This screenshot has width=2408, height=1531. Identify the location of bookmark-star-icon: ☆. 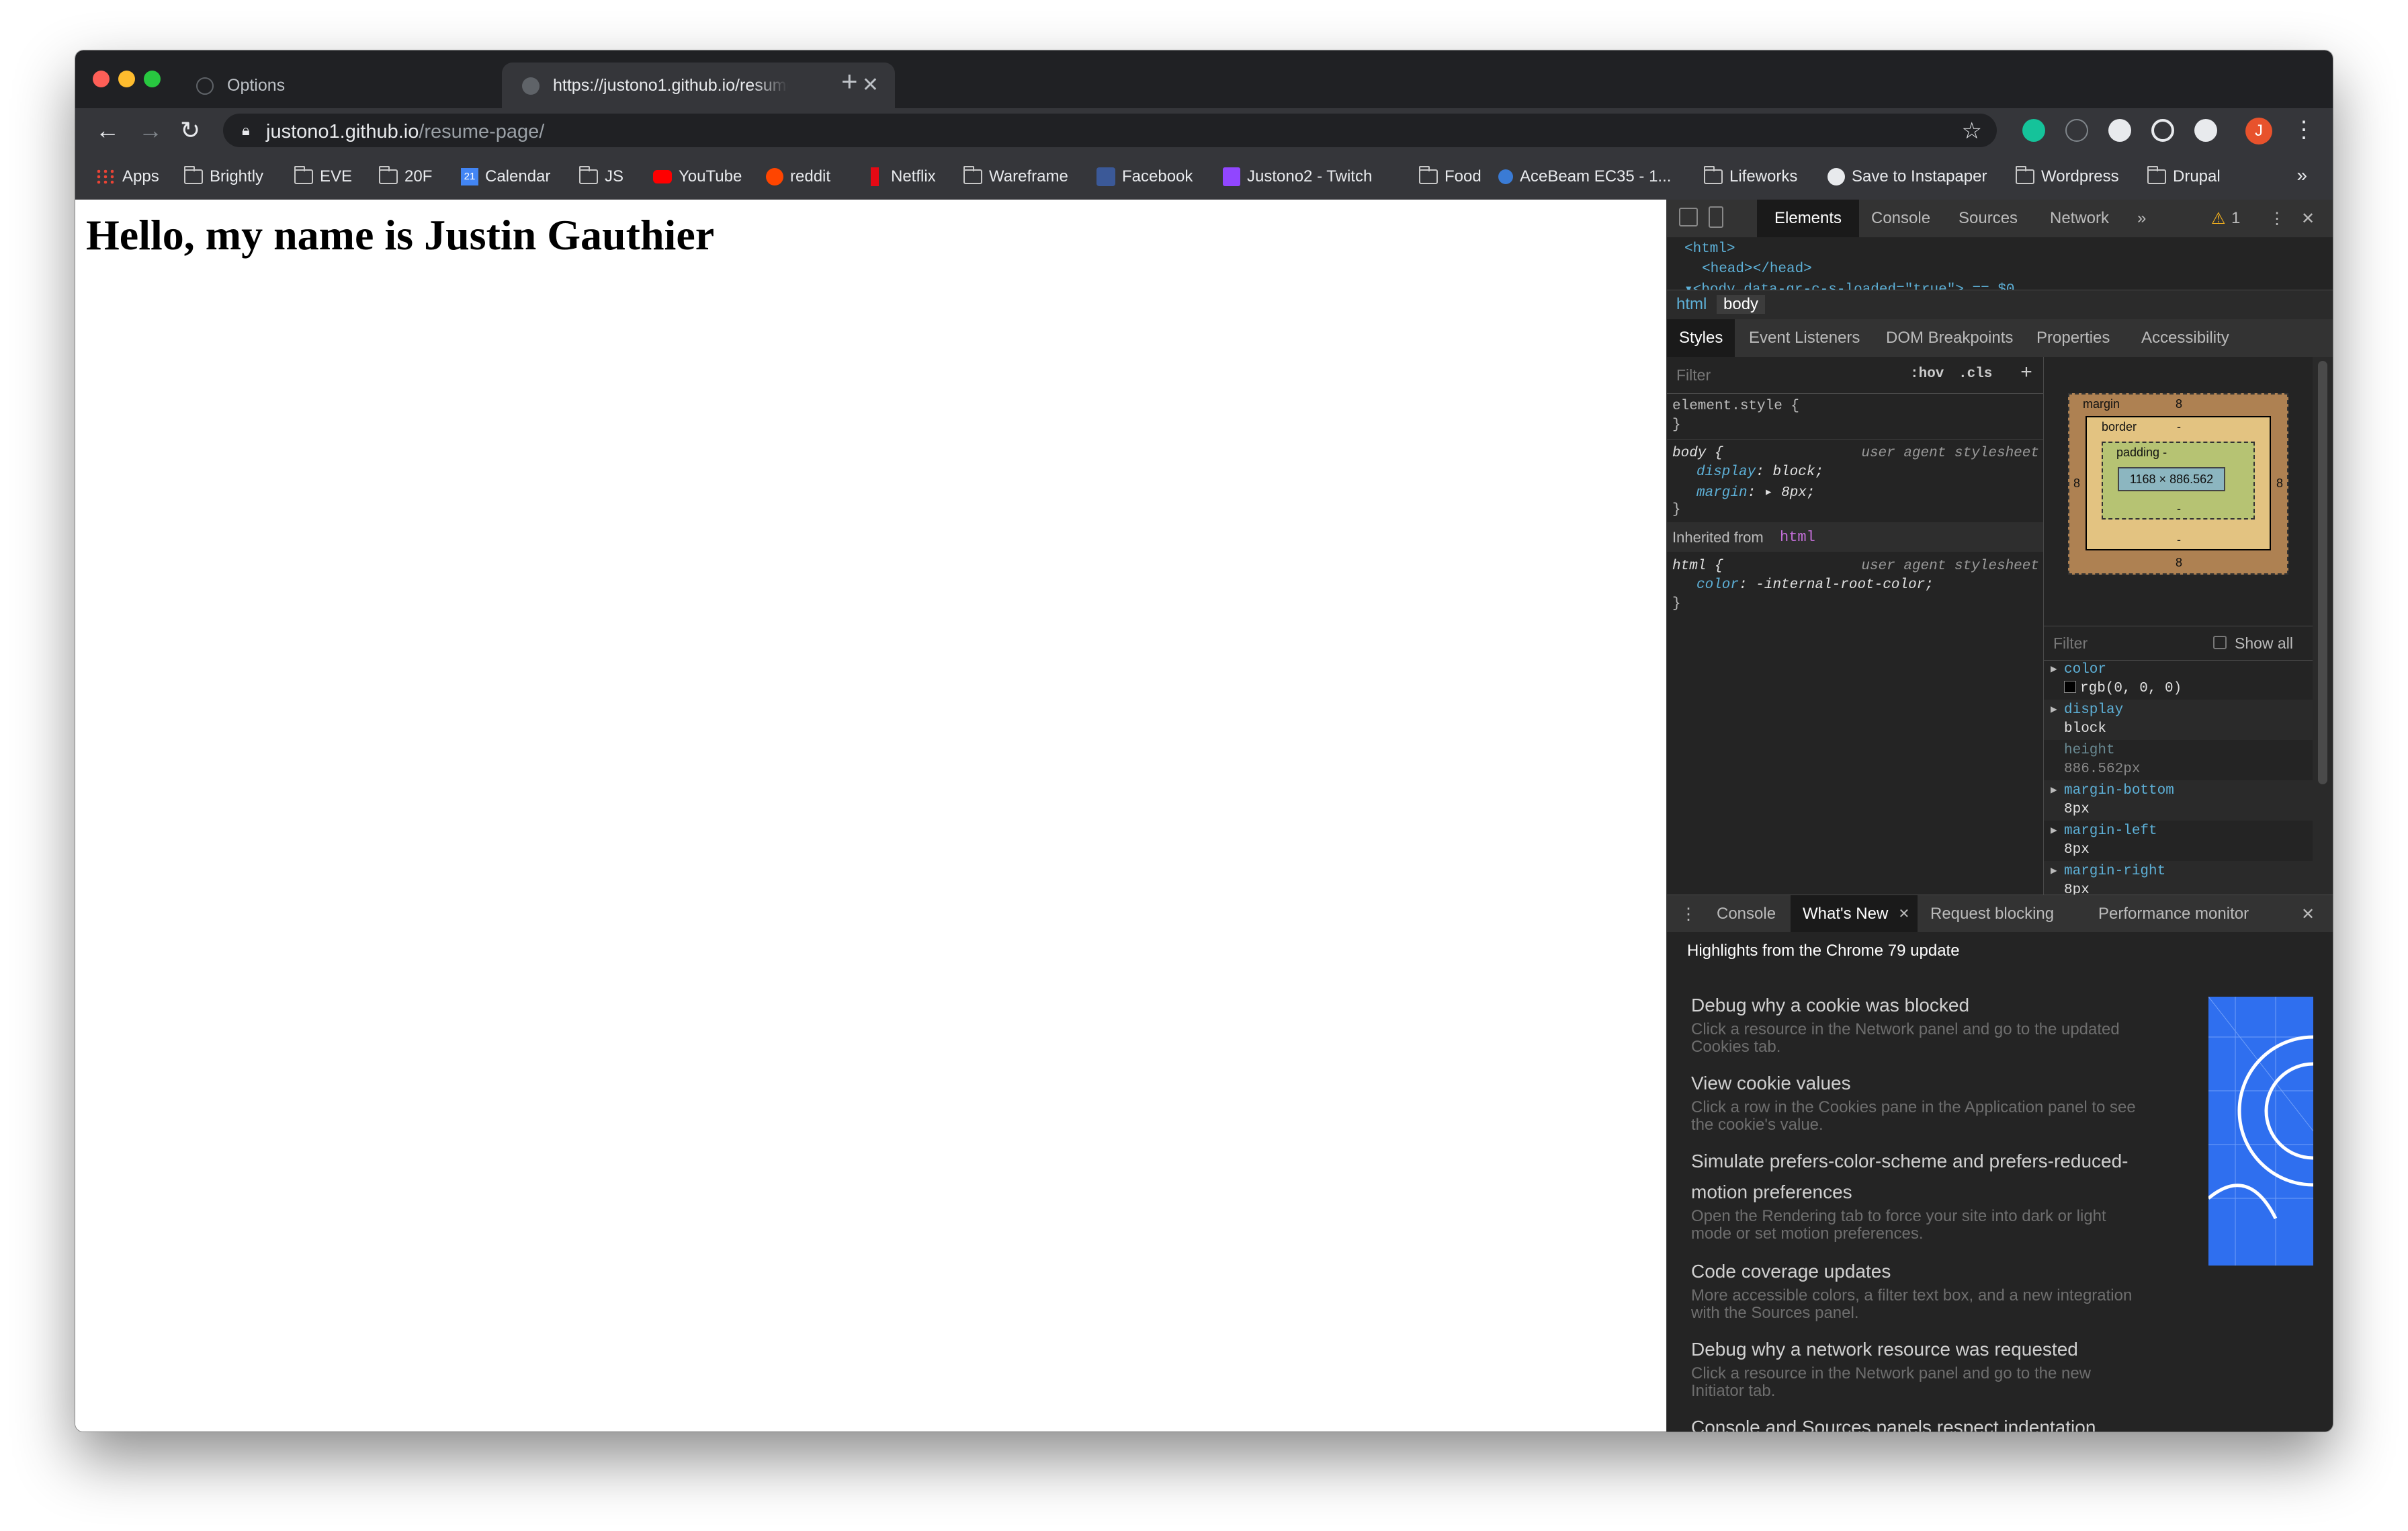
(1972, 131).